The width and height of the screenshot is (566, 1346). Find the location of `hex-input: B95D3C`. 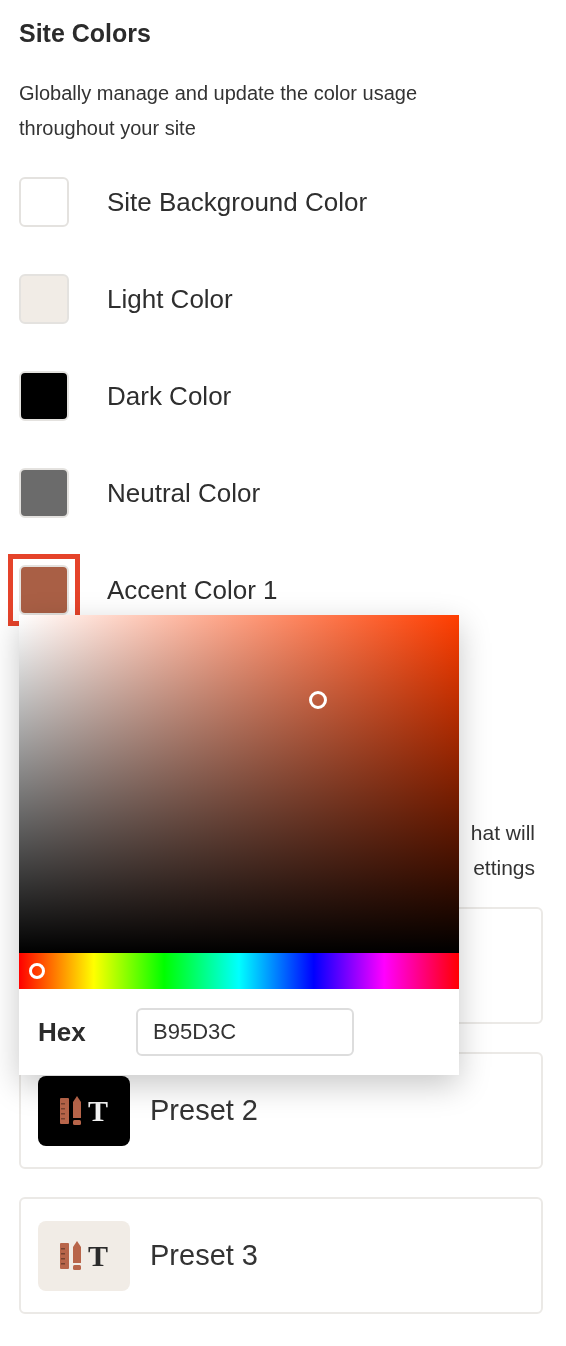

hex-input: B95D3C is located at coordinates (245, 1032).